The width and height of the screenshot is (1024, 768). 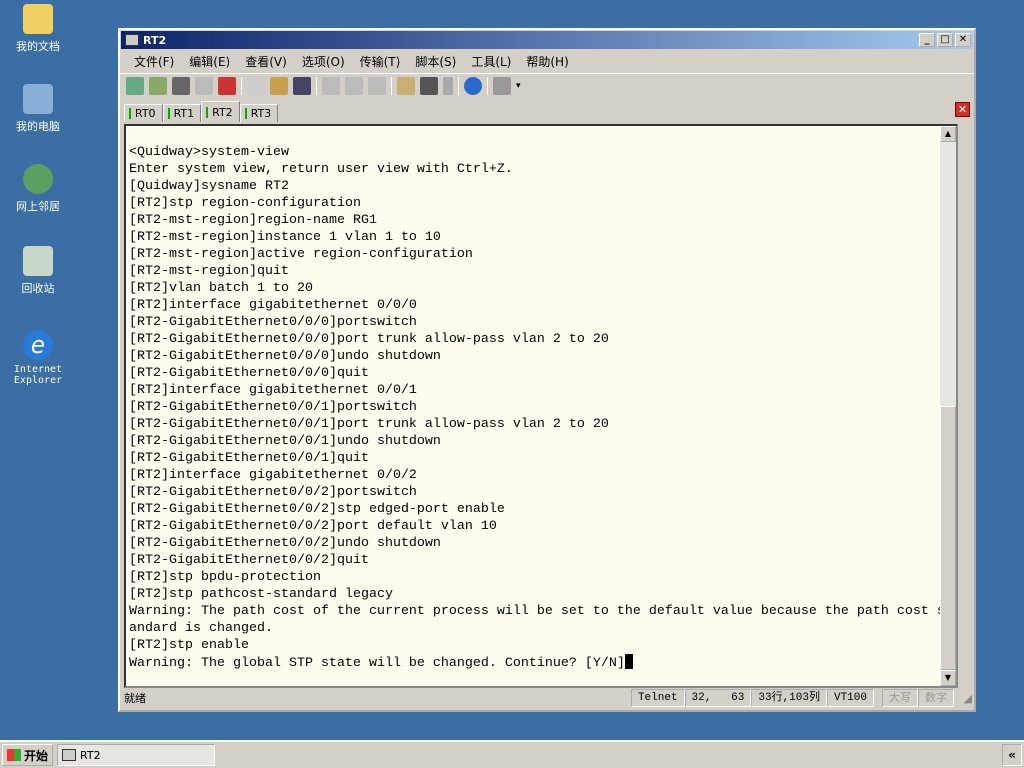 I want to click on tab-label: RT1, so click(x=184, y=113).